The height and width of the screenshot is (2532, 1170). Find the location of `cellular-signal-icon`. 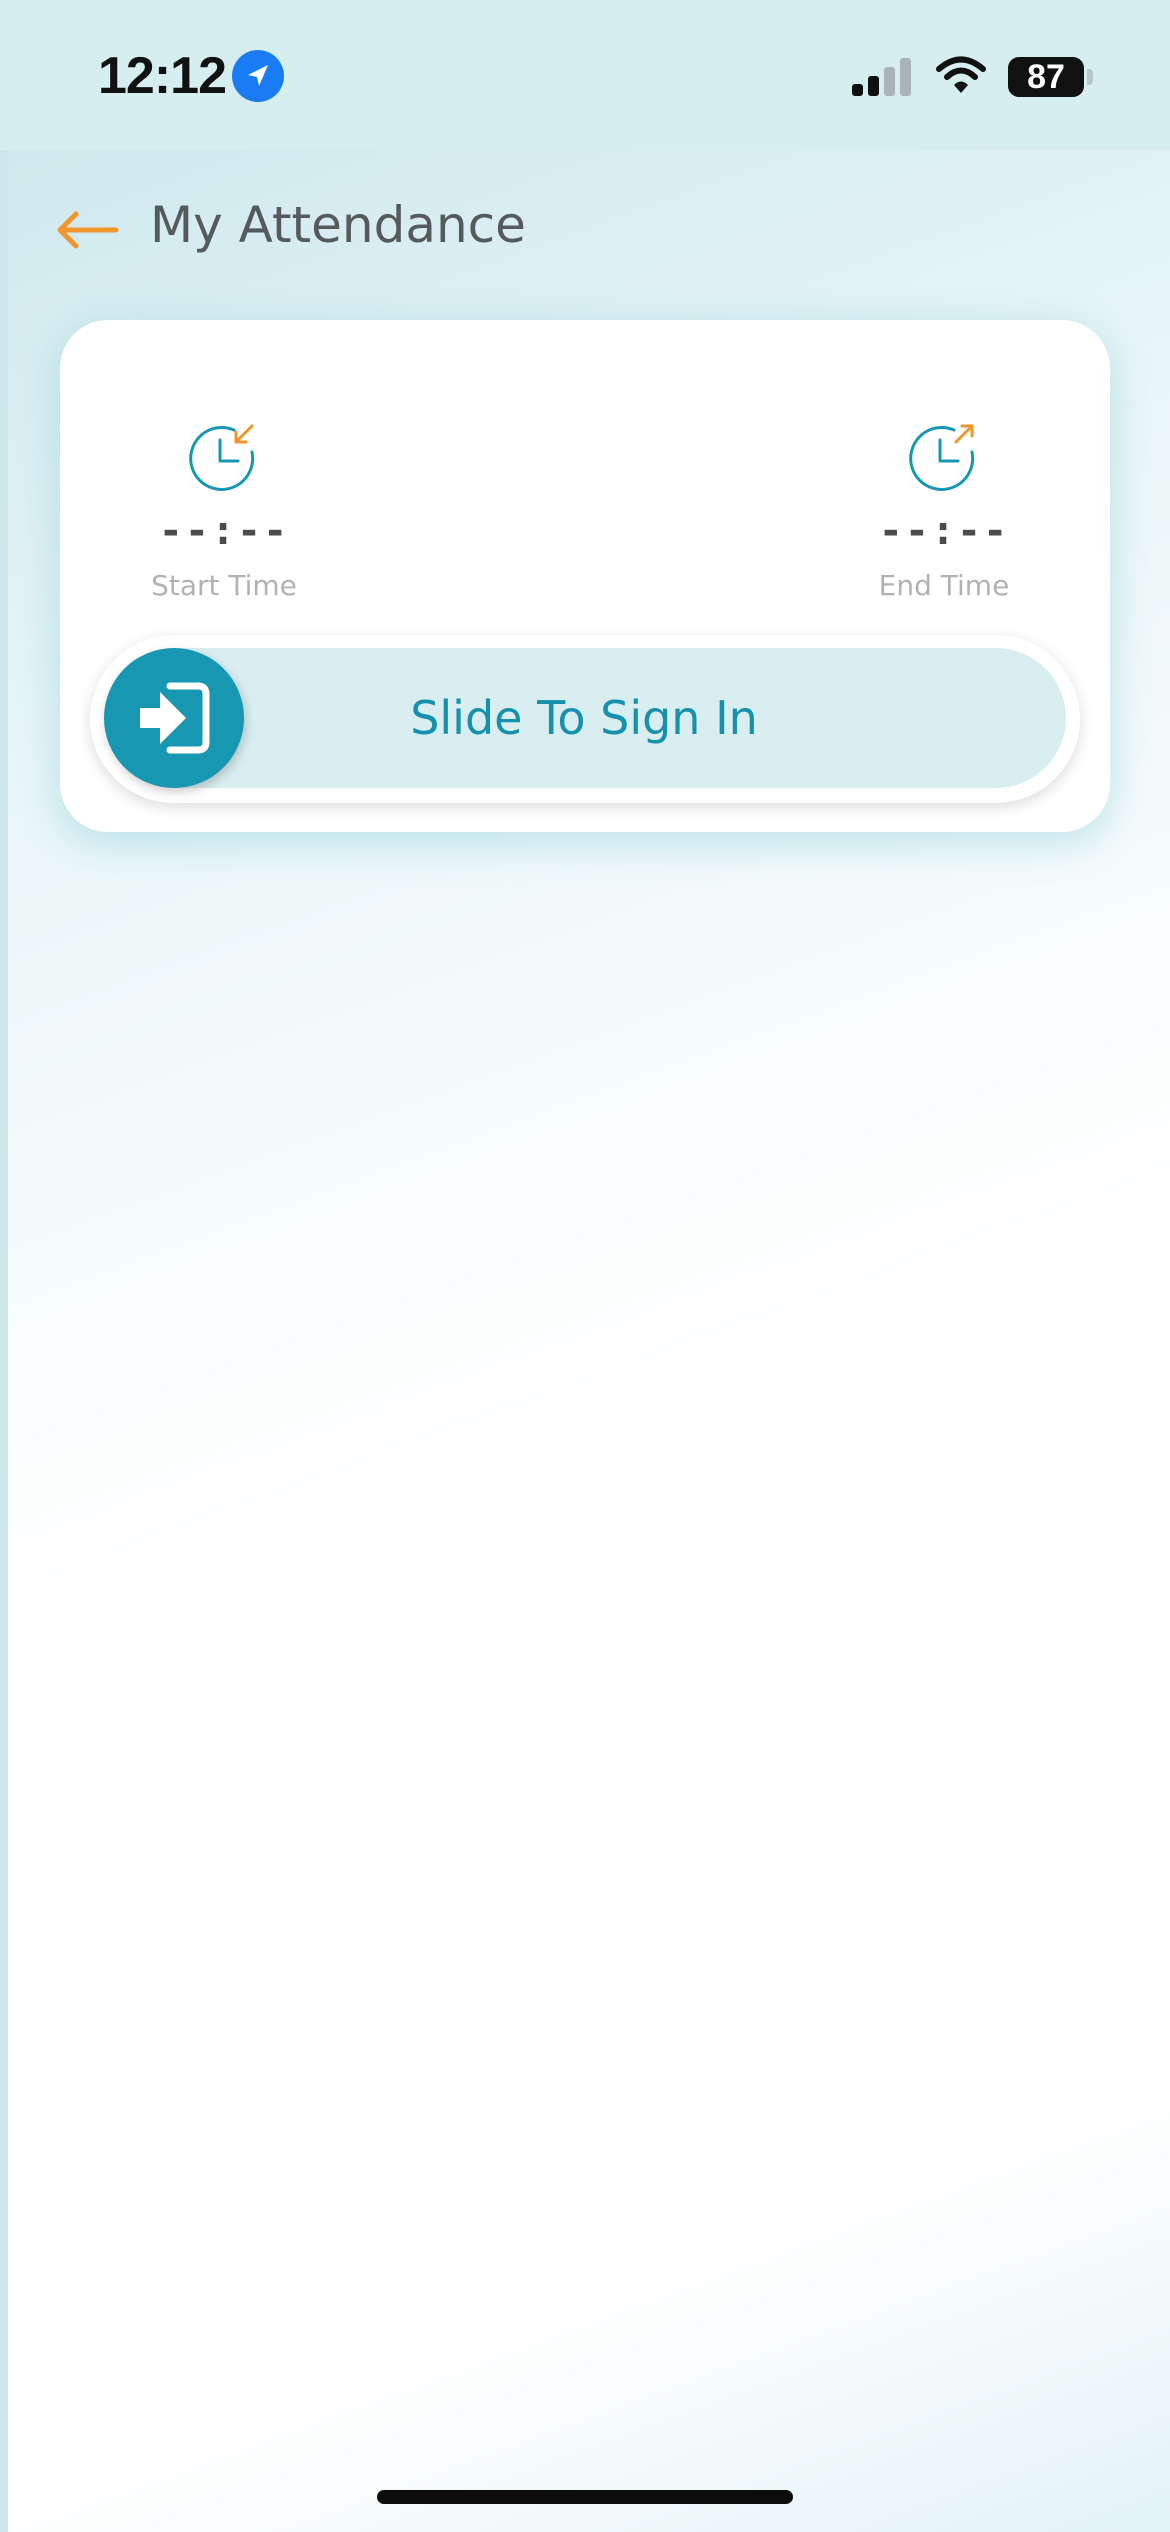

cellular-signal-icon is located at coordinates (883, 80).